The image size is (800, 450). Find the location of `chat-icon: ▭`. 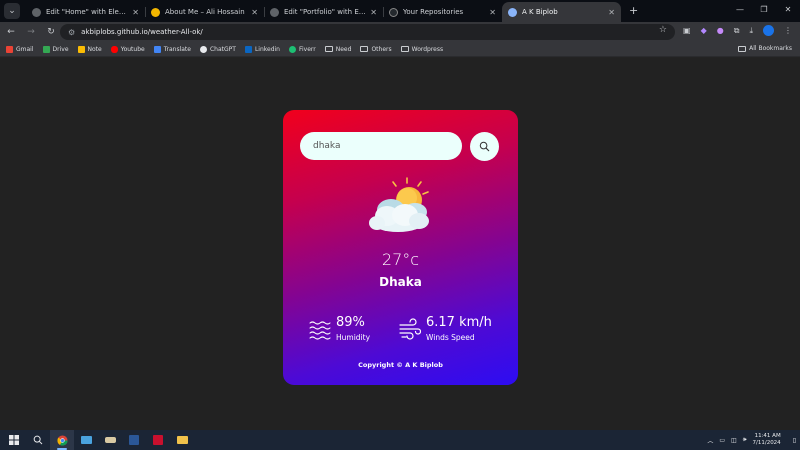

chat-icon: ▭ is located at coordinates (722, 440).